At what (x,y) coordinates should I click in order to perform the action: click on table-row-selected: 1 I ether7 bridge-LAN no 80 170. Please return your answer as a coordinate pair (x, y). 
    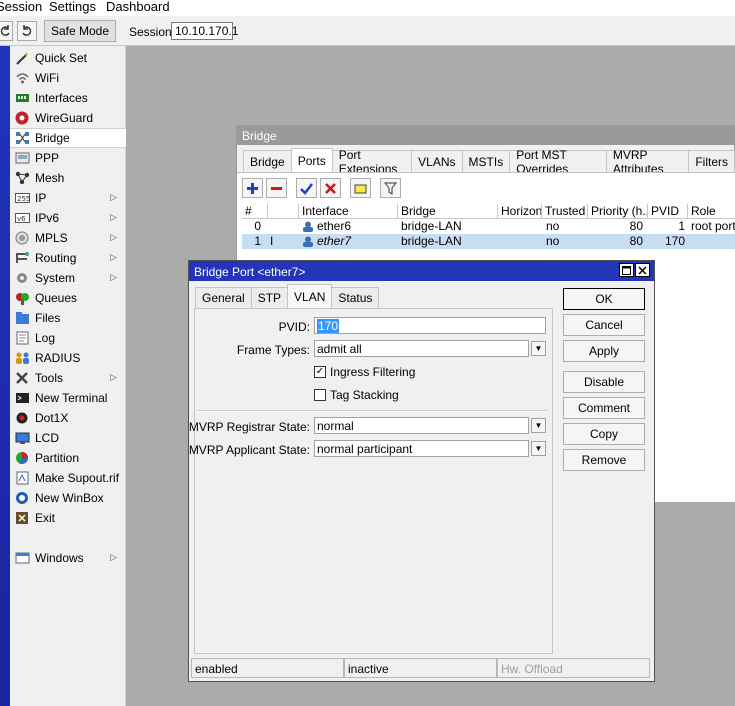
    Looking at the image, I should click on (488, 241).